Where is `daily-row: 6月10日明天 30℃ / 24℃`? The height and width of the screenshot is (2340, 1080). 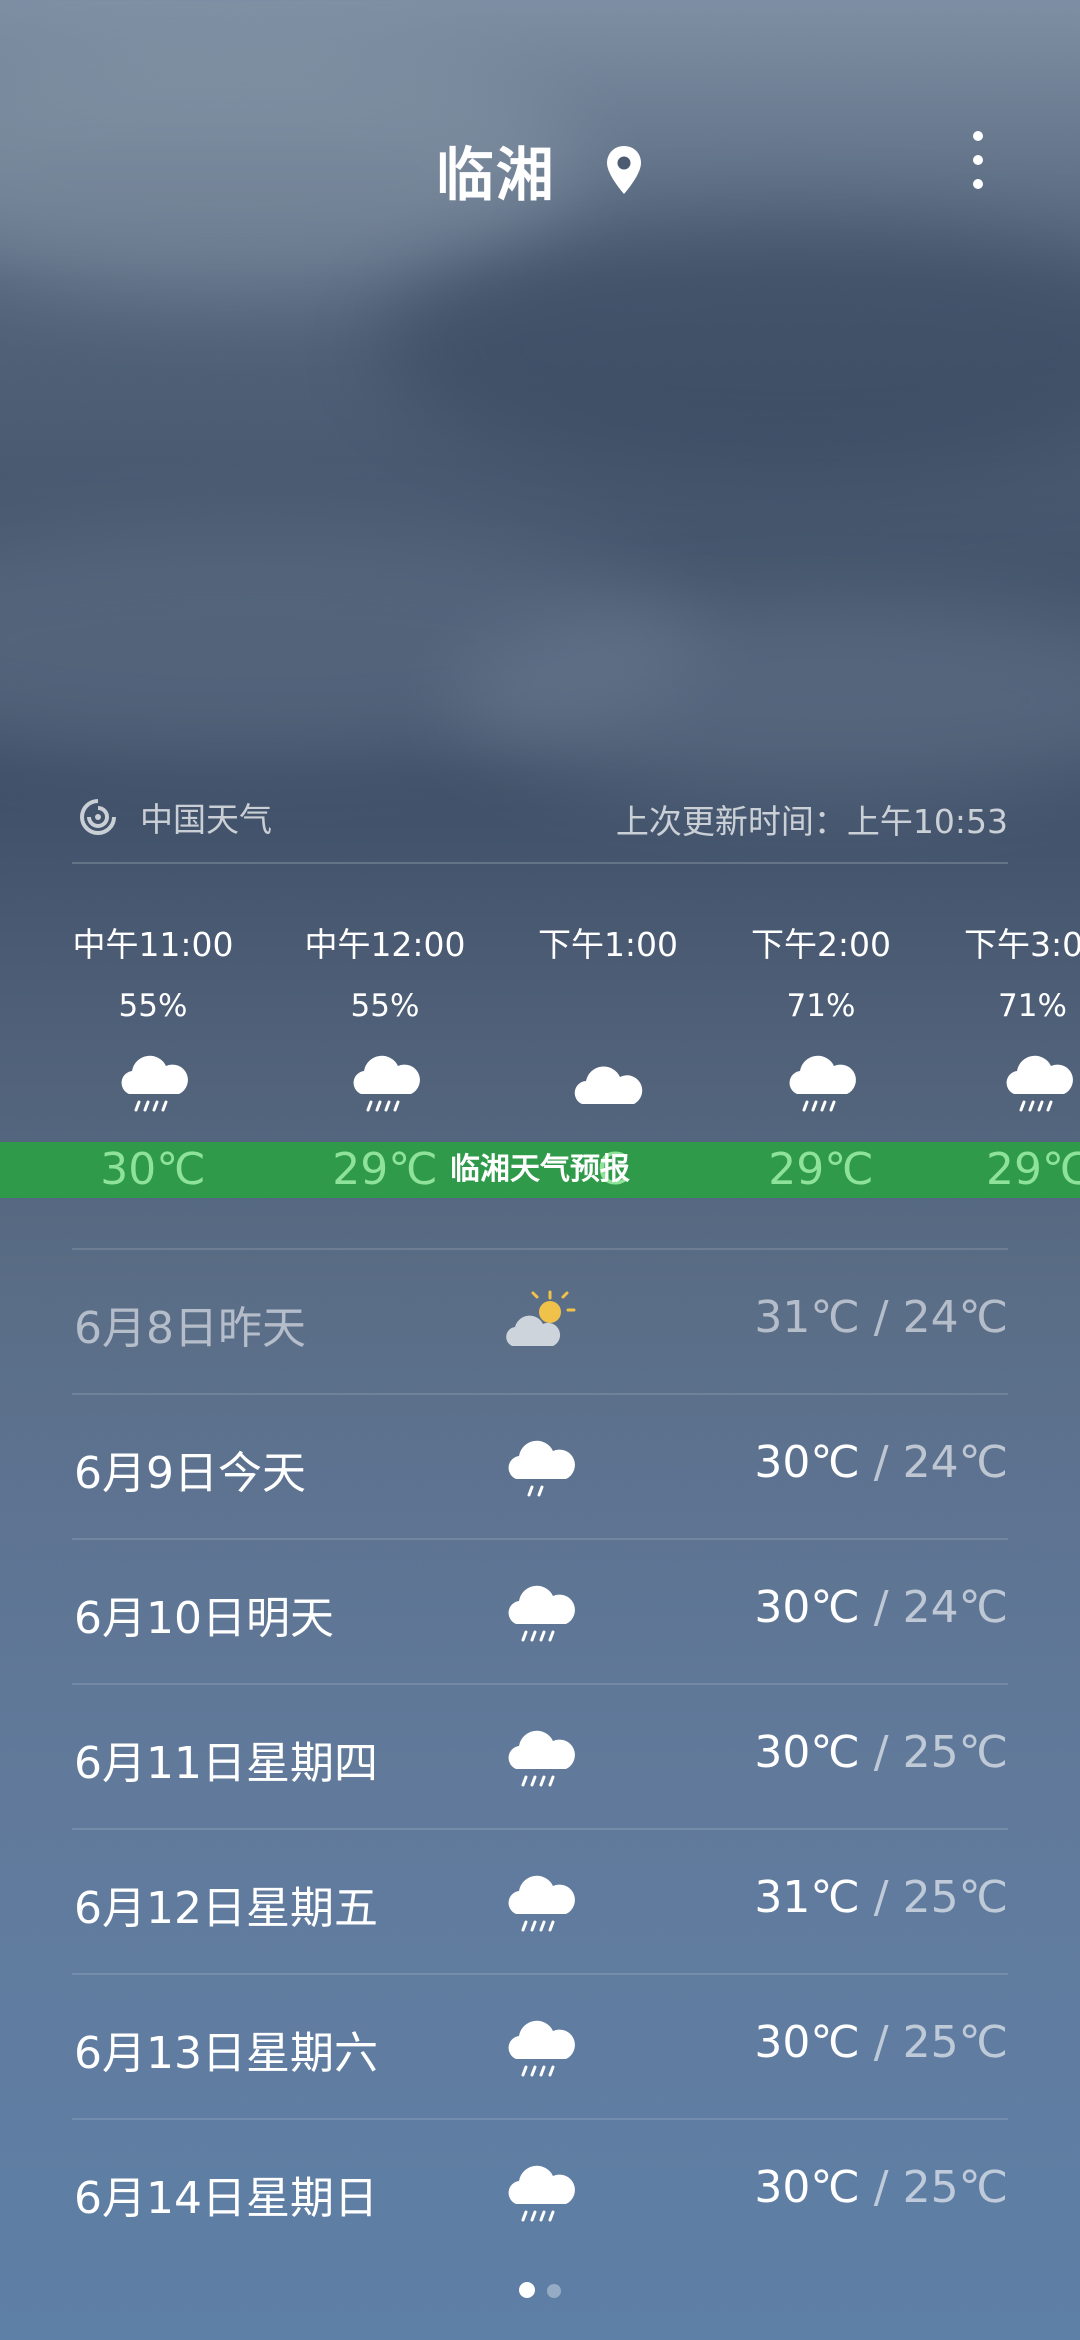
daily-row: 6月10日明天 30℃ / 24℃ is located at coordinates (540, 1612).